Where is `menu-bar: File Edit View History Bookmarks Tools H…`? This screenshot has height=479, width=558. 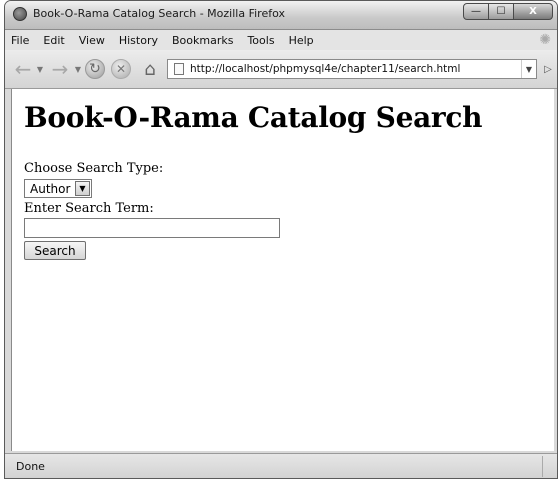 menu-bar: File Edit View History Bookmarks Tools H… is located at coordinates (281, 40).